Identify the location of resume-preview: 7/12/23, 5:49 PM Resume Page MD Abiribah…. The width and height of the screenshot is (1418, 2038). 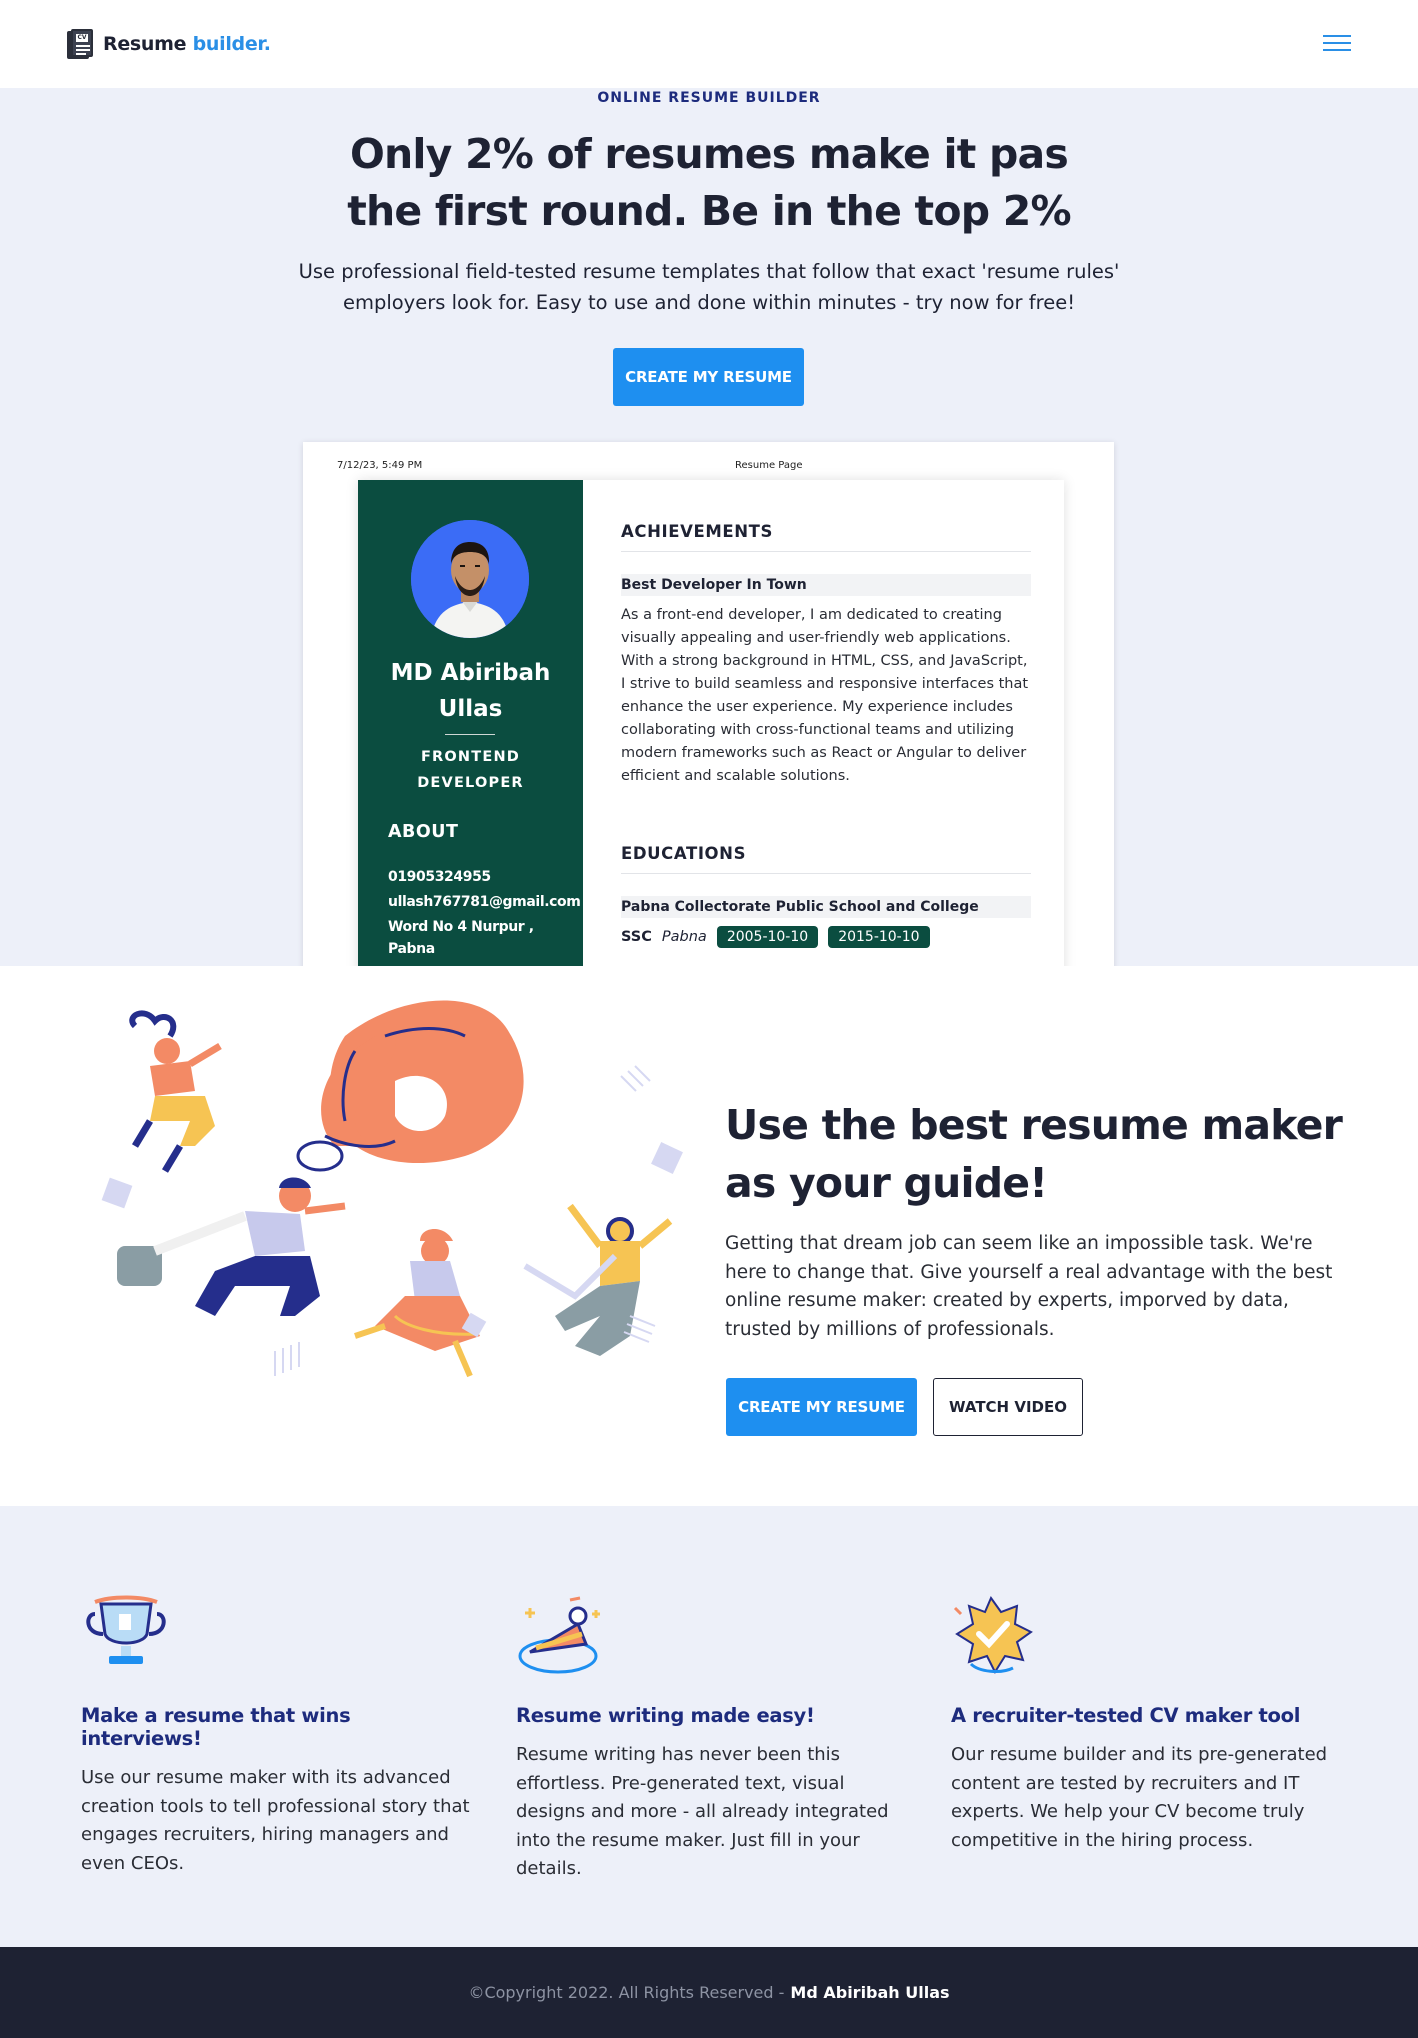
(708, 704).